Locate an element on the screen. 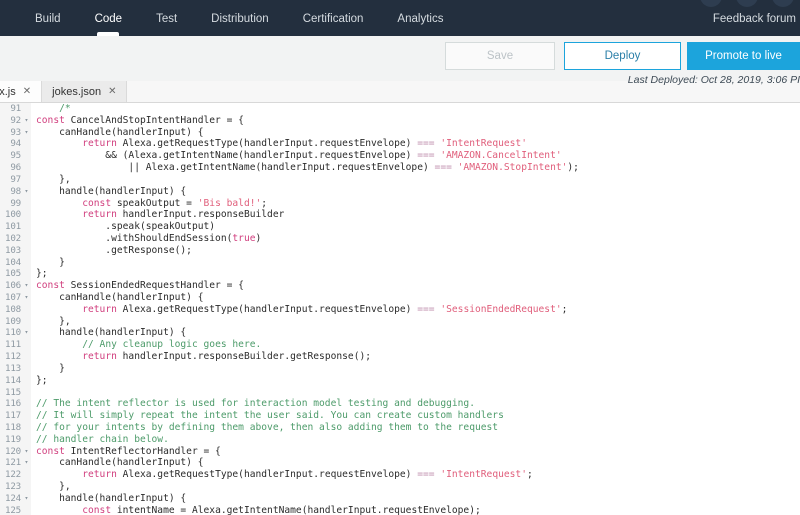 Image resolution: width=800 pixels, height=515 pixels. code-text: canHandle(handlerInput) { is located at coordinates (120, 463).